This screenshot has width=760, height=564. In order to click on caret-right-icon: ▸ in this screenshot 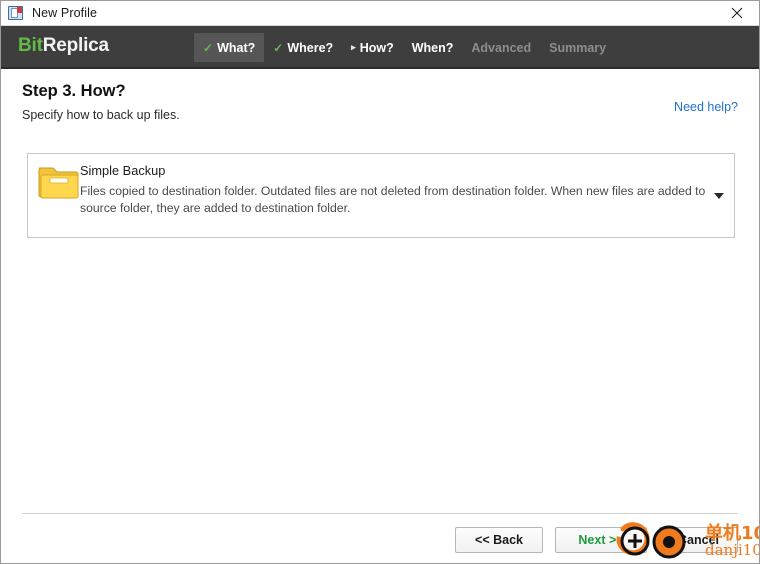, I will do `click(353, 47)`.